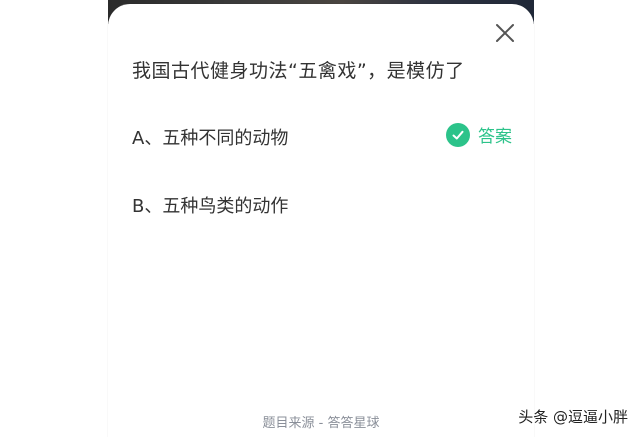 Image resolution: width=640 pixels, height=437 pixels. Describe the element at coordinates (210, 138) in the screenshot. I see `option-a-label: A、五种不同的动物` at that location.